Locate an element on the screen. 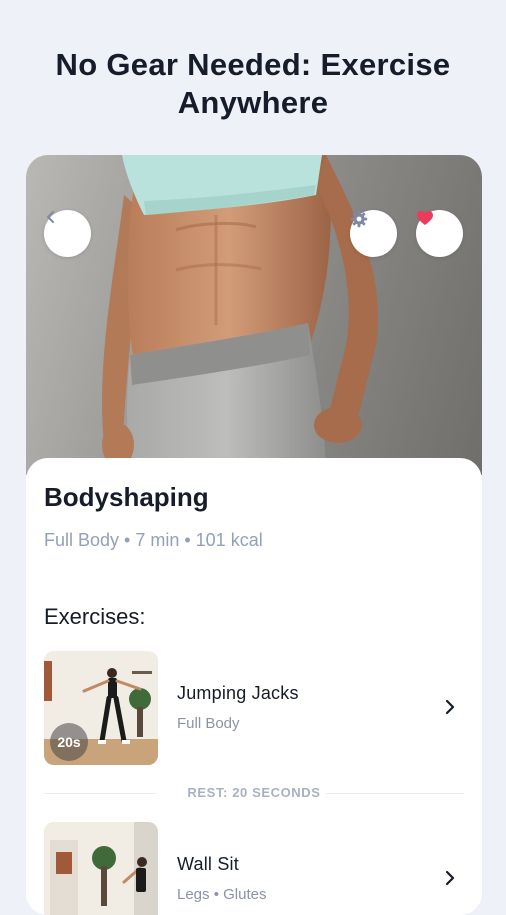  divider-line is located at coordinates (395, 793).